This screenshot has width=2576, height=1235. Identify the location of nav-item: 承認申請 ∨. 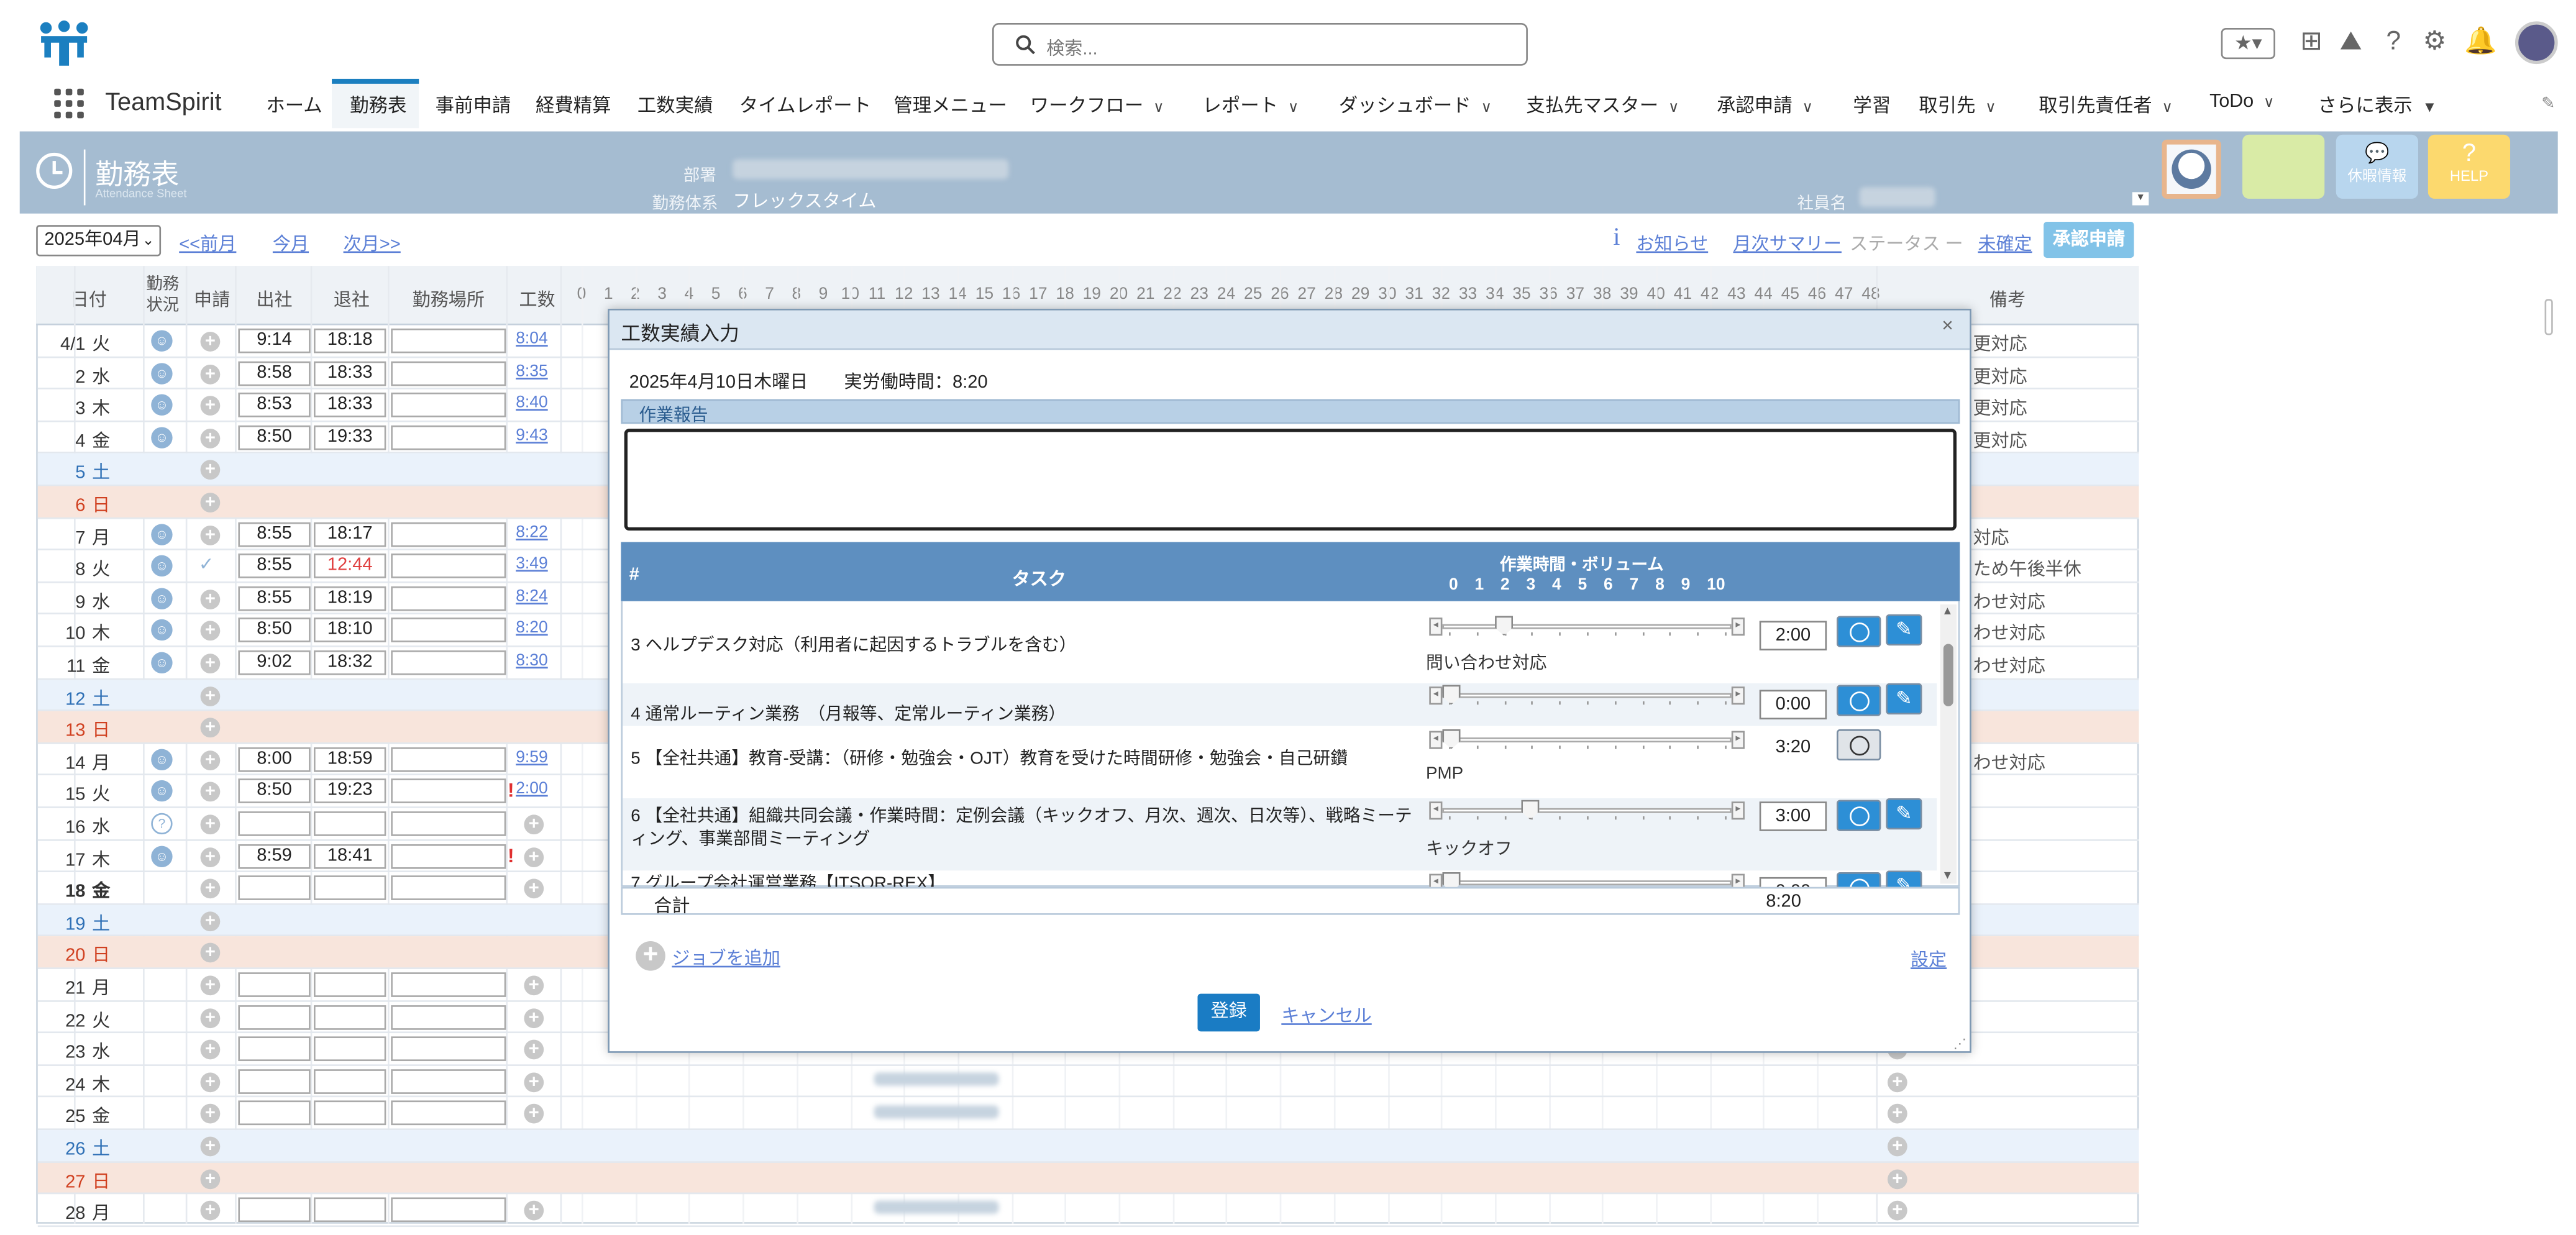
(1765, 105).